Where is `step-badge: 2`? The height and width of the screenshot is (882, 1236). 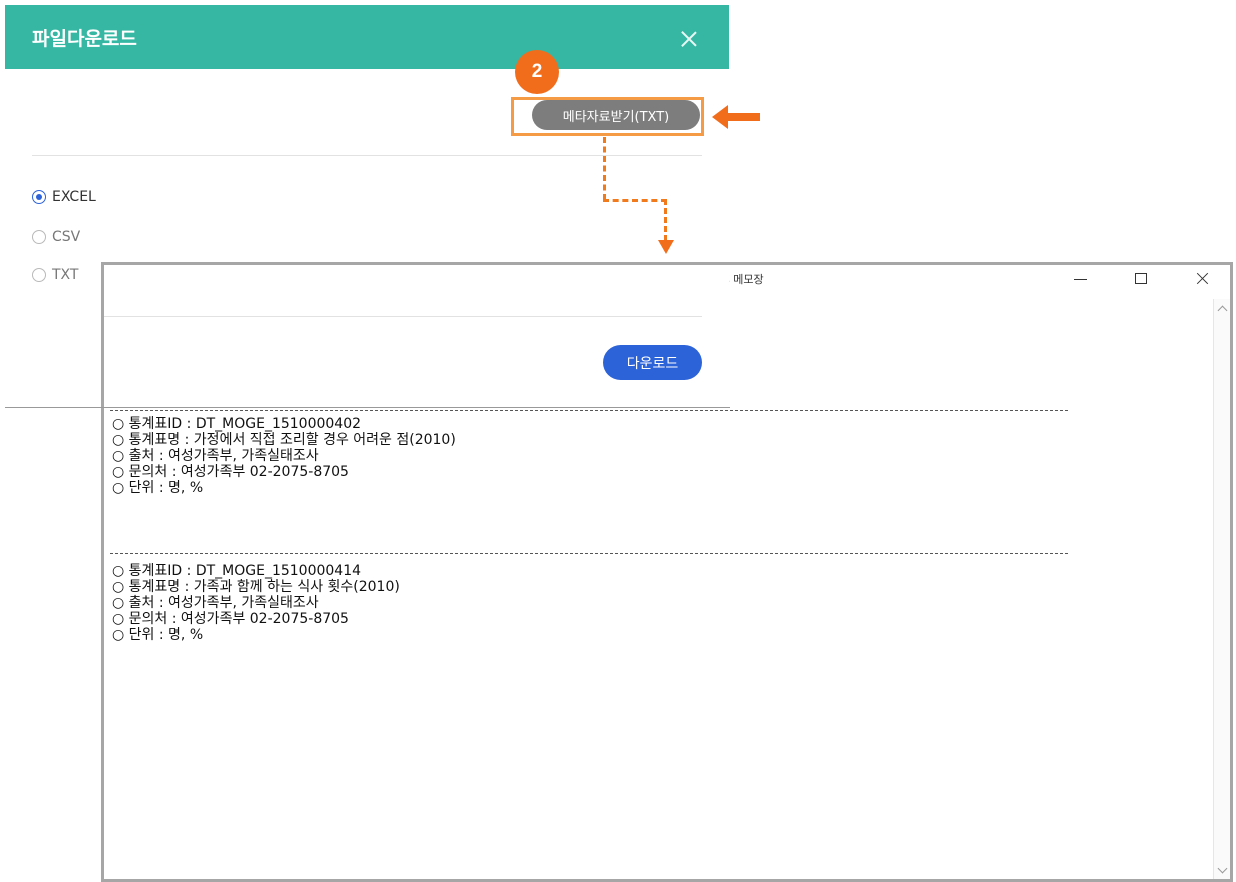
step-badge: 2 is located at coordinates (537, 72).